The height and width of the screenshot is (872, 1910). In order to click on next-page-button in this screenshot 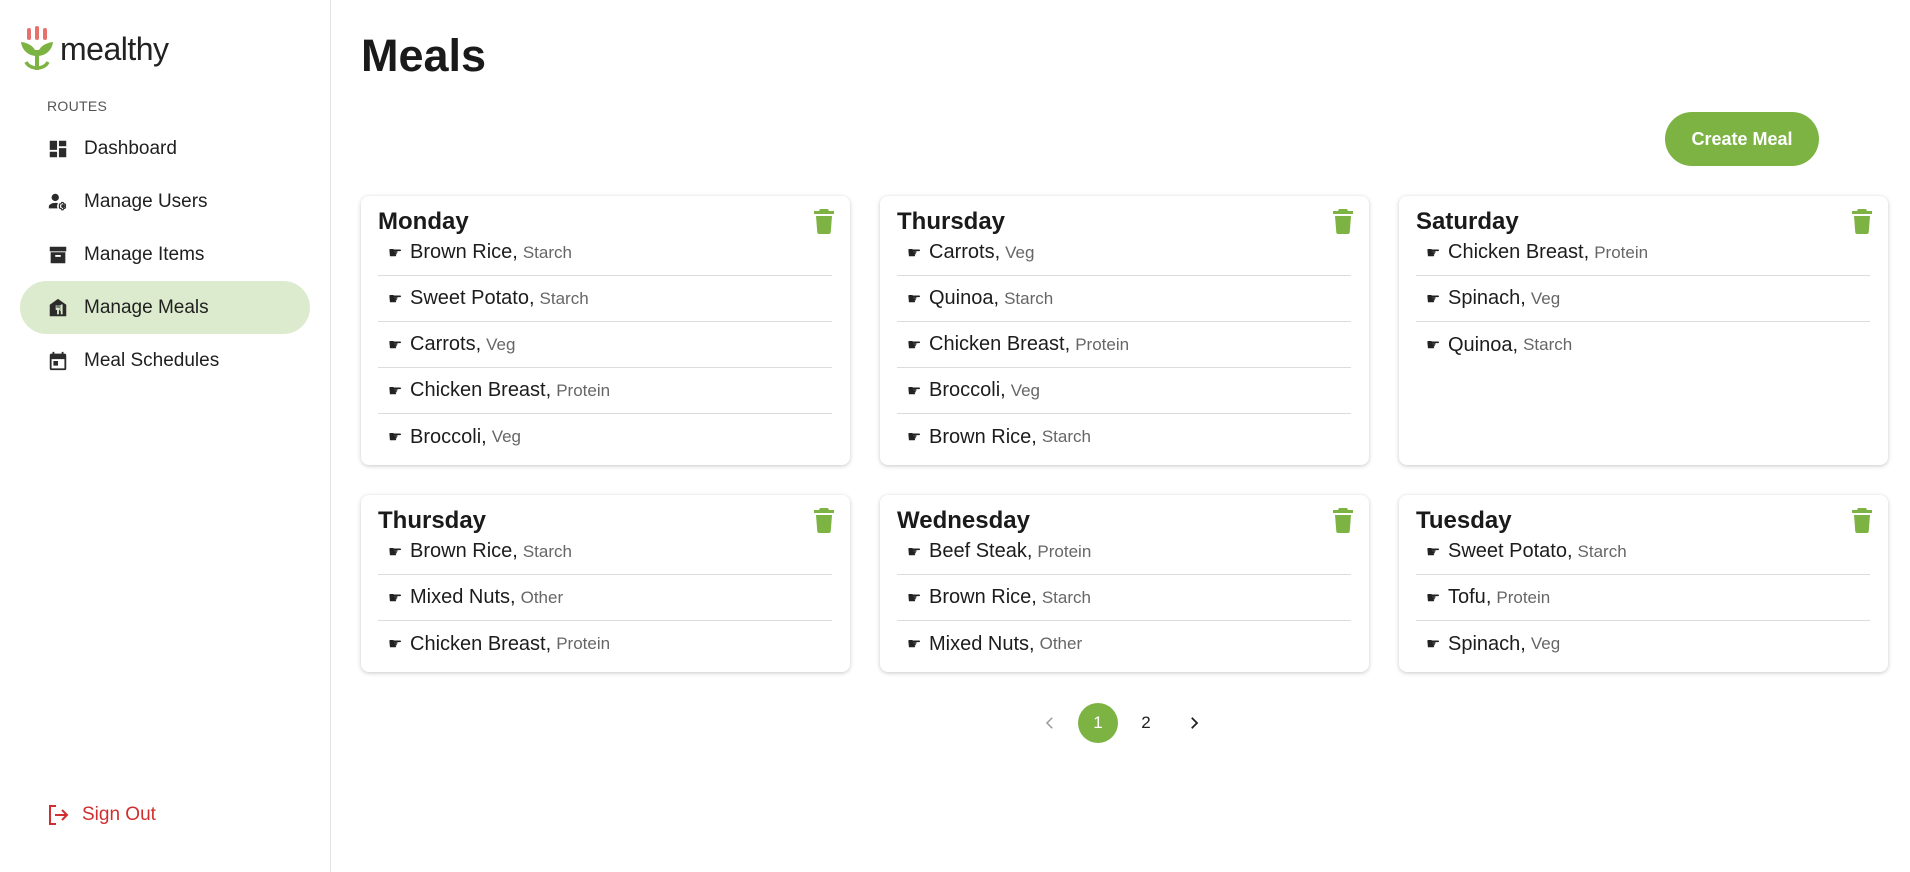, I will do `click(1194, 723)`.